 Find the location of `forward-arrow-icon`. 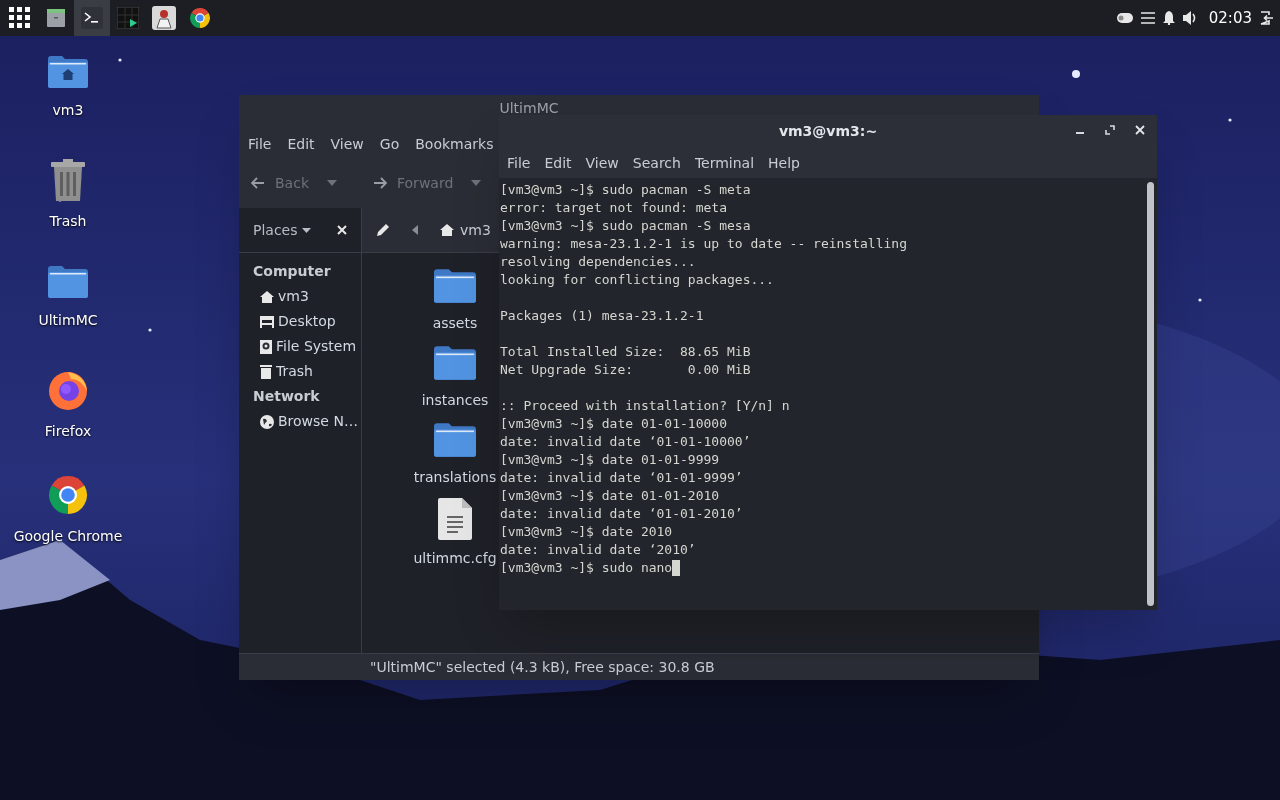

forward-arrow-icon is located at coordinates (380, 183).